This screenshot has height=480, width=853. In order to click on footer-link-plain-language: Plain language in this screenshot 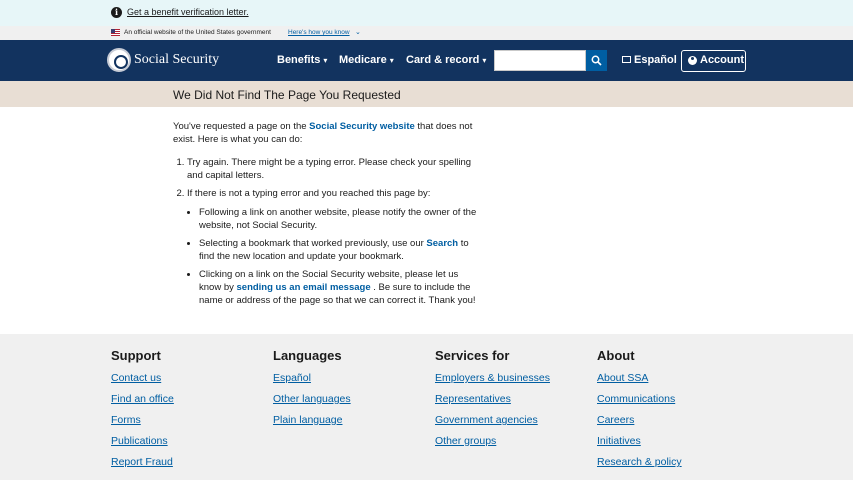, I will do `click(353, 424)`.